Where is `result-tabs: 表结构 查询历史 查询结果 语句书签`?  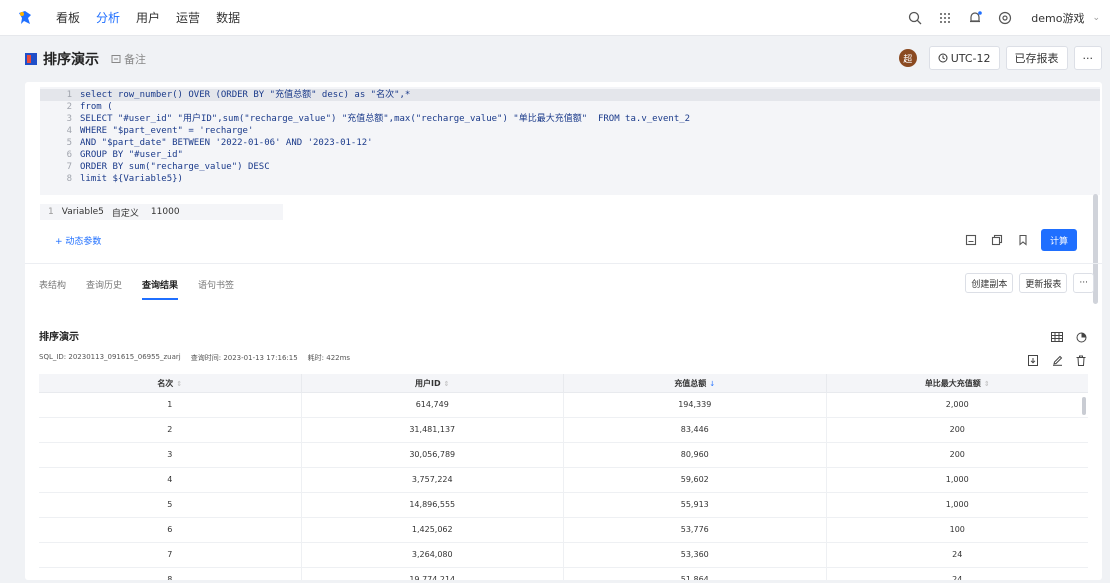 result-tabs: 表结构 查询历史 查询结果 语句书签 is located at coordinates (146, 287).